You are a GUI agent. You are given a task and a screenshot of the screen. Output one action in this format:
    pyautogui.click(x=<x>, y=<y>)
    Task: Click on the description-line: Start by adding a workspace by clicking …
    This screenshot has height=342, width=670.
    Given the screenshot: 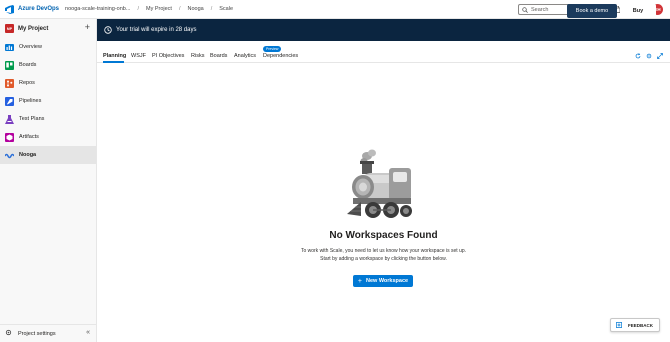 What is the action you would take?
    pyautogui.click(x=383, y=259)
    